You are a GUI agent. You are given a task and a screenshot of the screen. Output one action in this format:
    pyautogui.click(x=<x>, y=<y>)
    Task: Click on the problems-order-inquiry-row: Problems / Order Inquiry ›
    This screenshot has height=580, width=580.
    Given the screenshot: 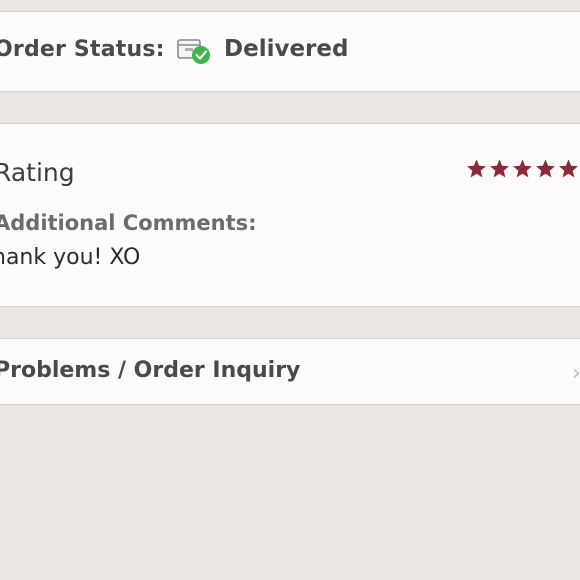 What is the action you would take?
    pyautogui.click(x=290, y=371)
    